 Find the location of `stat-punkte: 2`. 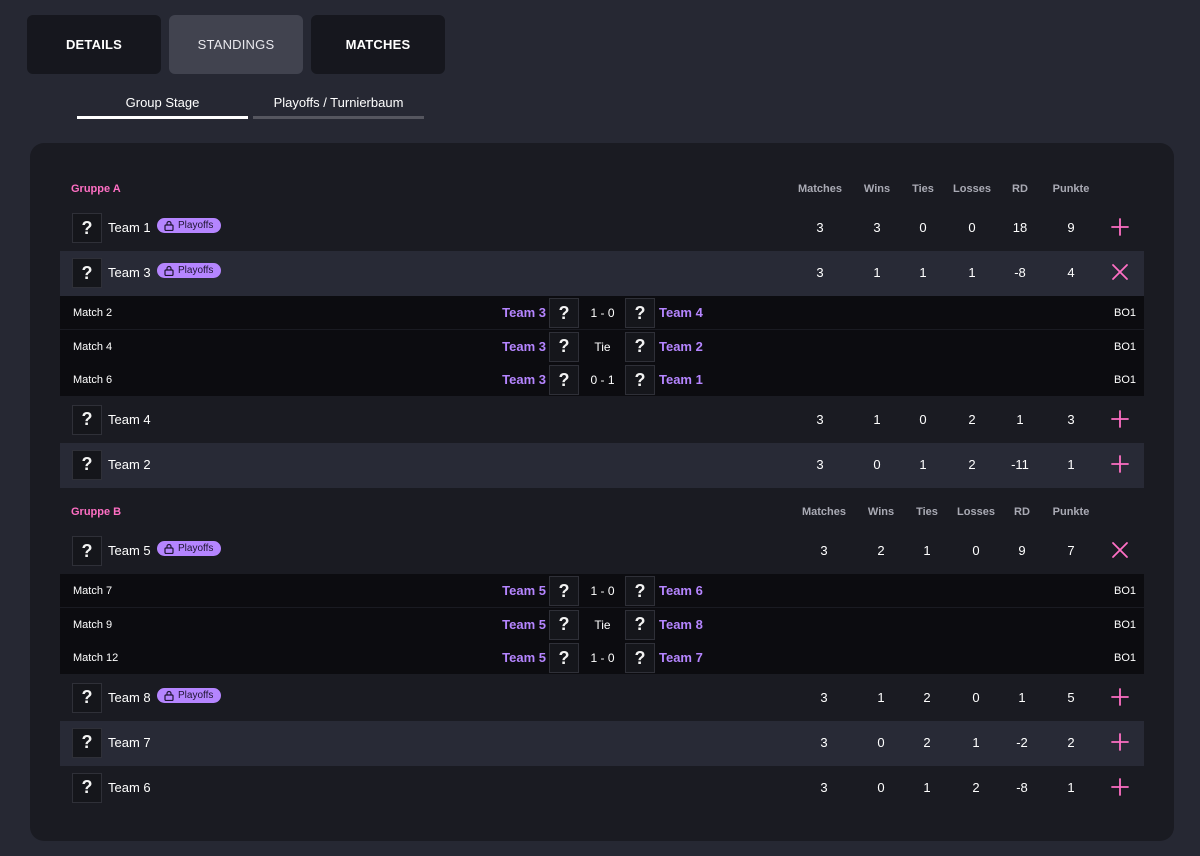

stat-punkte: 2 is located at coordinates (1071, 742).